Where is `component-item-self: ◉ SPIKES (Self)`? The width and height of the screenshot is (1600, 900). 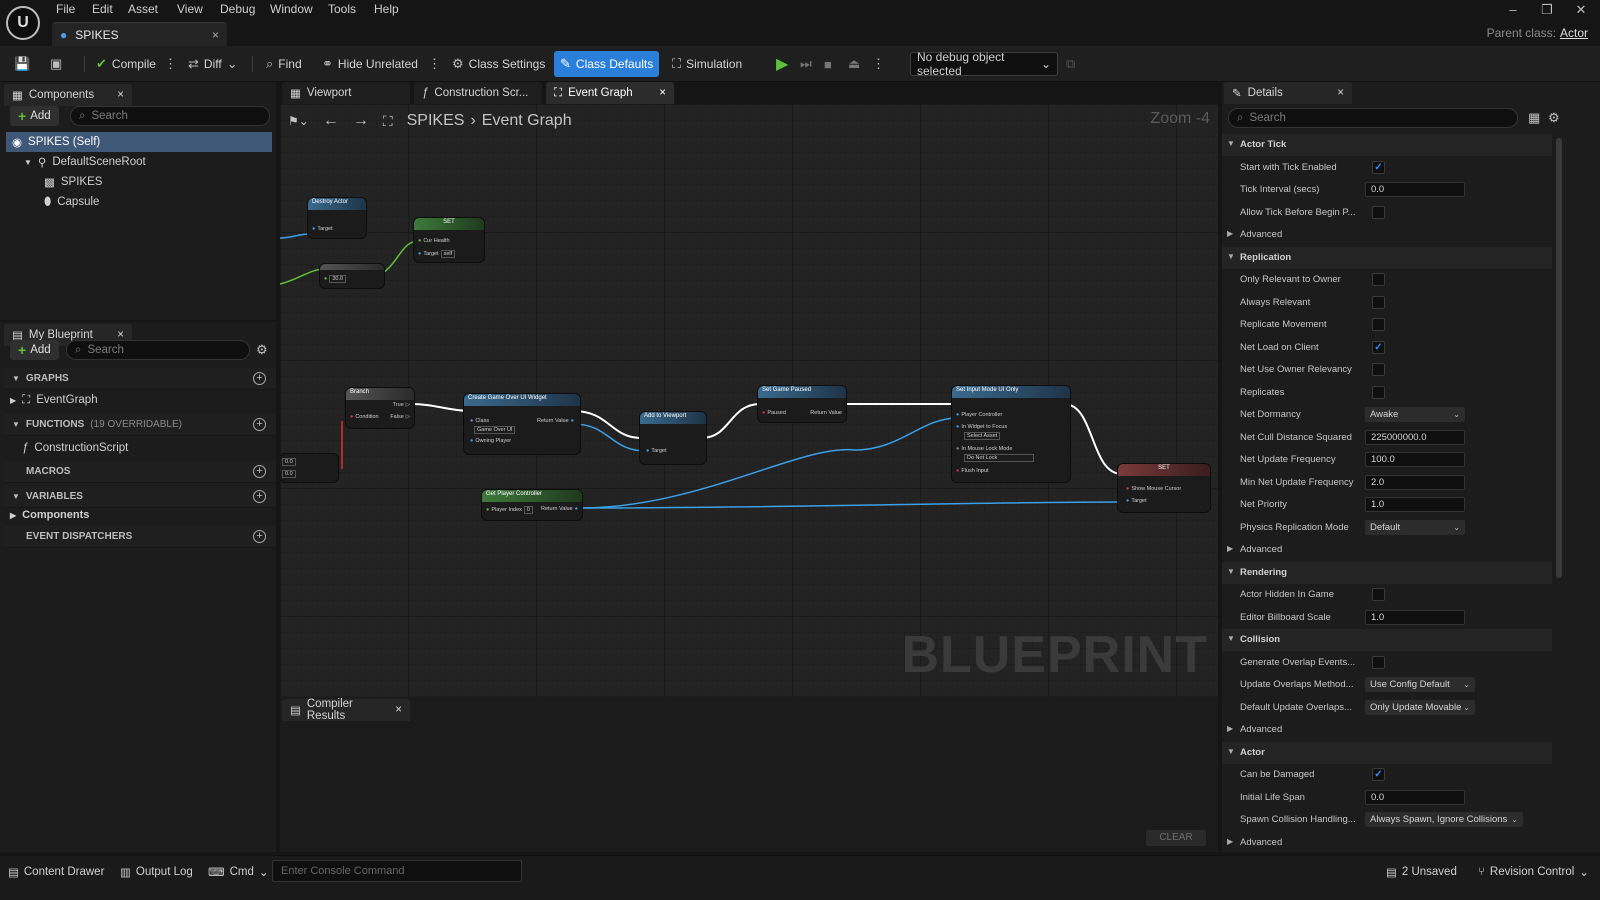
component-item-self: ◉ SPIKES (Self) is located at coordinates (139, 142).